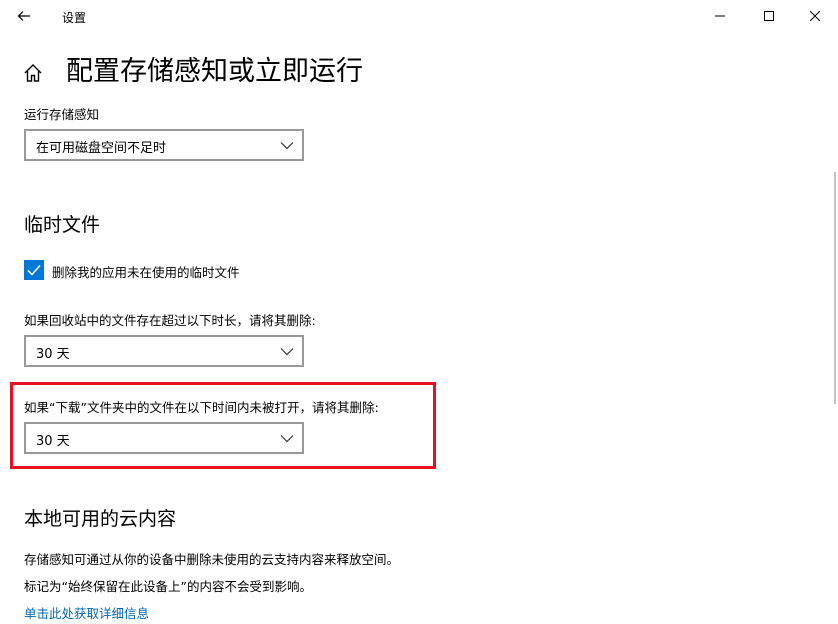 The height and width of the screenshot is (624, 838). Describe the element at coordinates (53, 354) in the screenshot. I see `recycle-bin-value: 30 天` at that location.